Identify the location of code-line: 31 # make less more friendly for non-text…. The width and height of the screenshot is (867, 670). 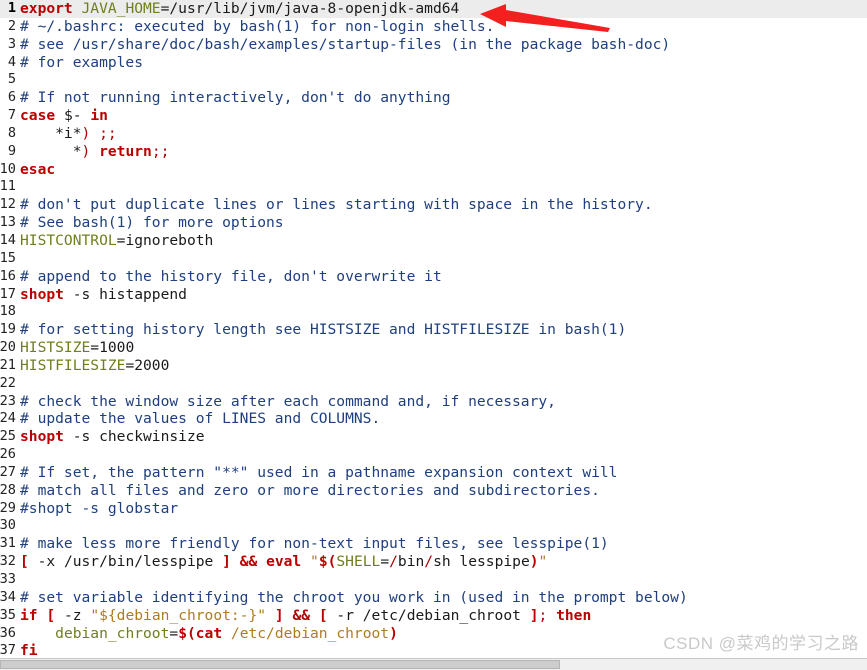
(433, 544).